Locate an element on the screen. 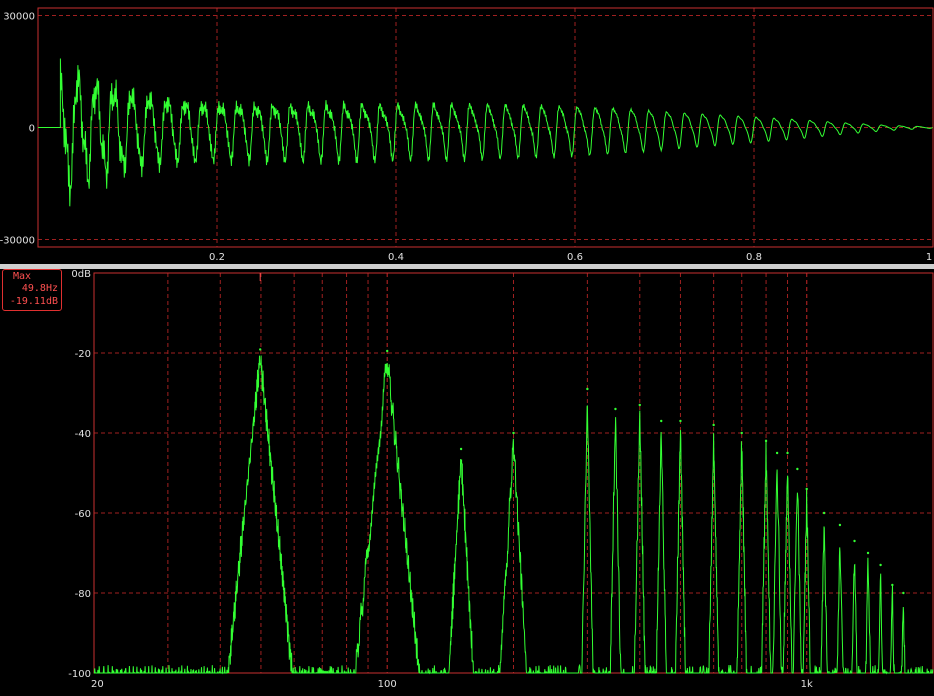 The width and height of the screenshot is (934, 696). wave-x-tick-label: 0.4 is located at coordinates (396, 257).